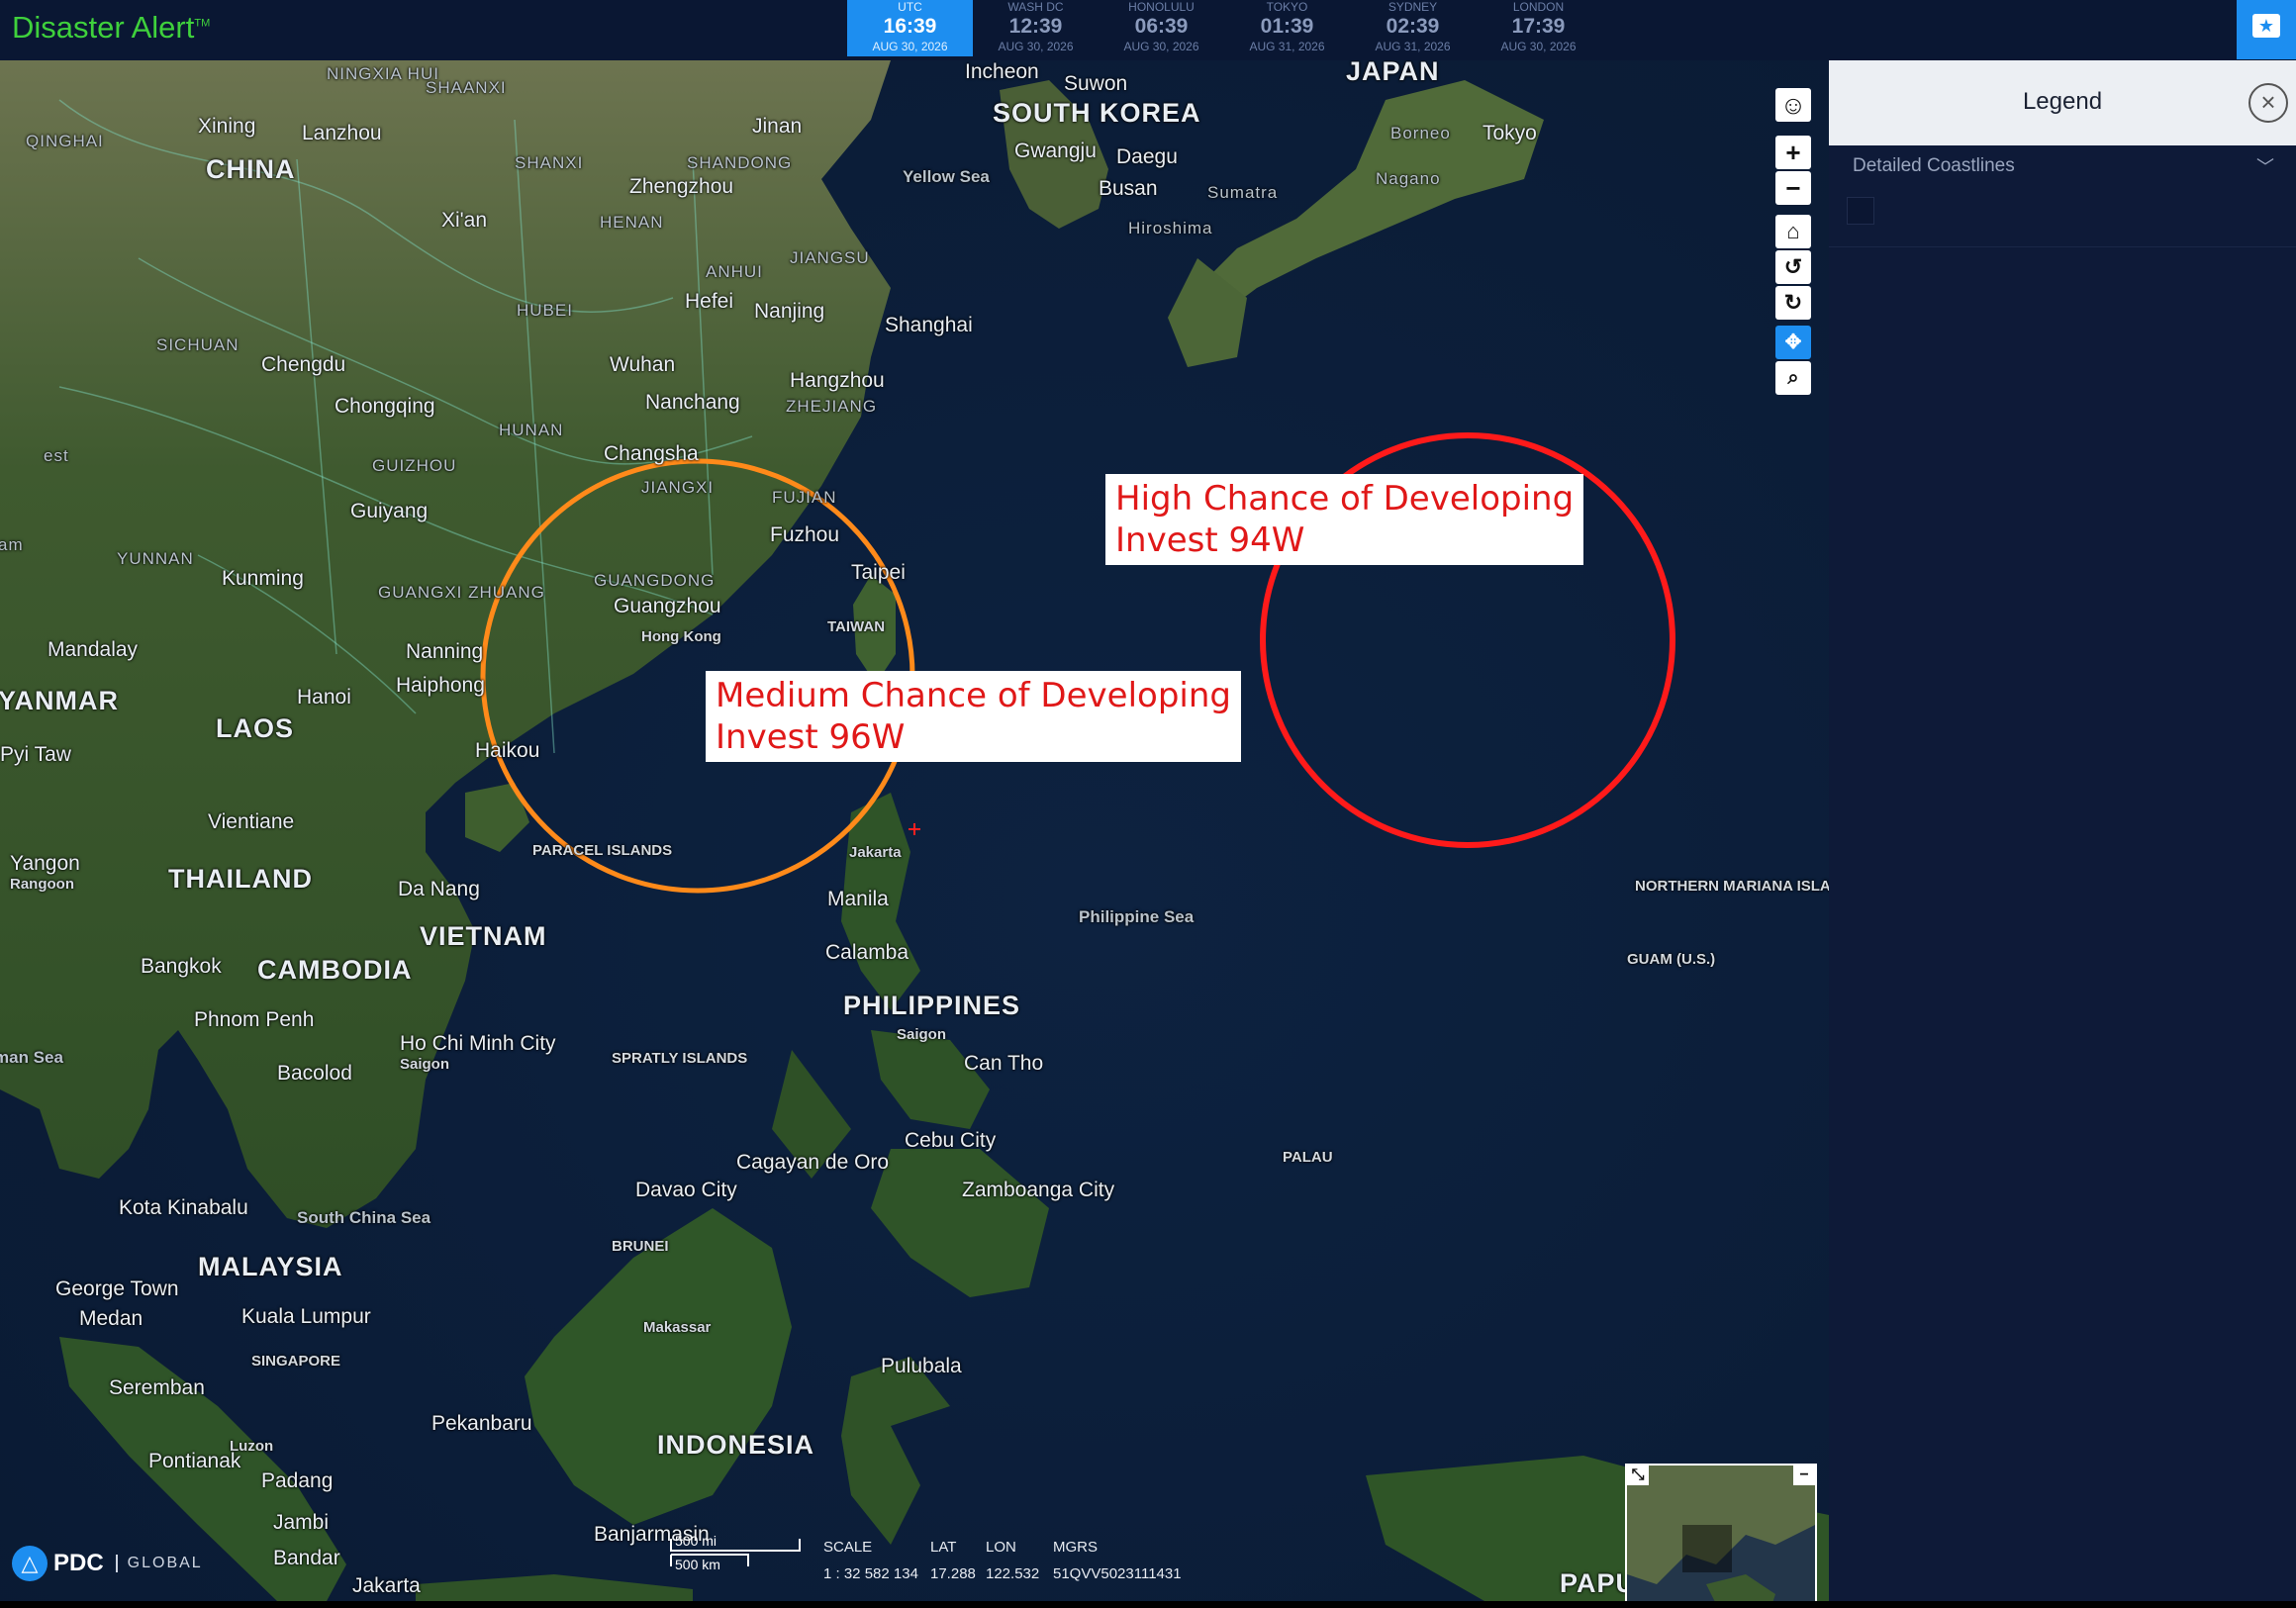 Image resolution: width=2296 pixels, height=1608 pixels. I want to click on map-label: Chongqing, so click(385, 406).